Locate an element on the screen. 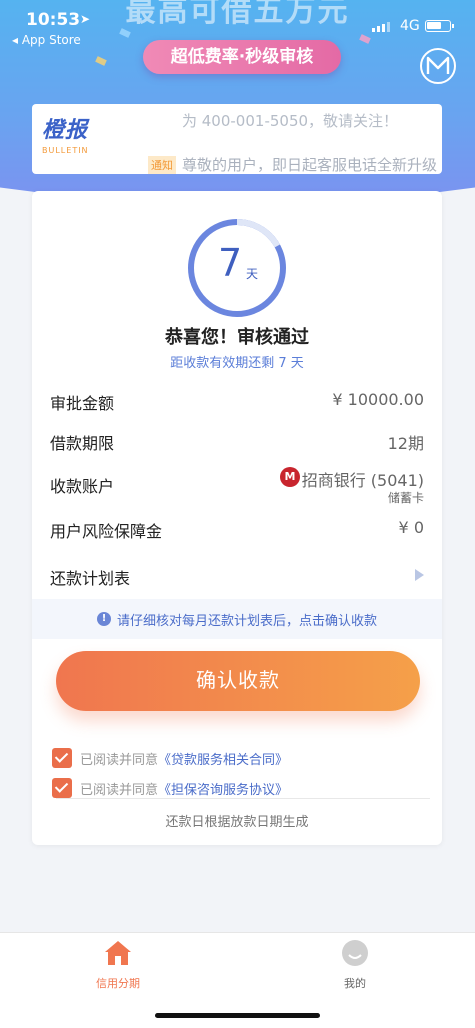  verify-tip-text: 请仔细核对每月还款计划表后，点击确认收款 is located at coordinates (246, 621).